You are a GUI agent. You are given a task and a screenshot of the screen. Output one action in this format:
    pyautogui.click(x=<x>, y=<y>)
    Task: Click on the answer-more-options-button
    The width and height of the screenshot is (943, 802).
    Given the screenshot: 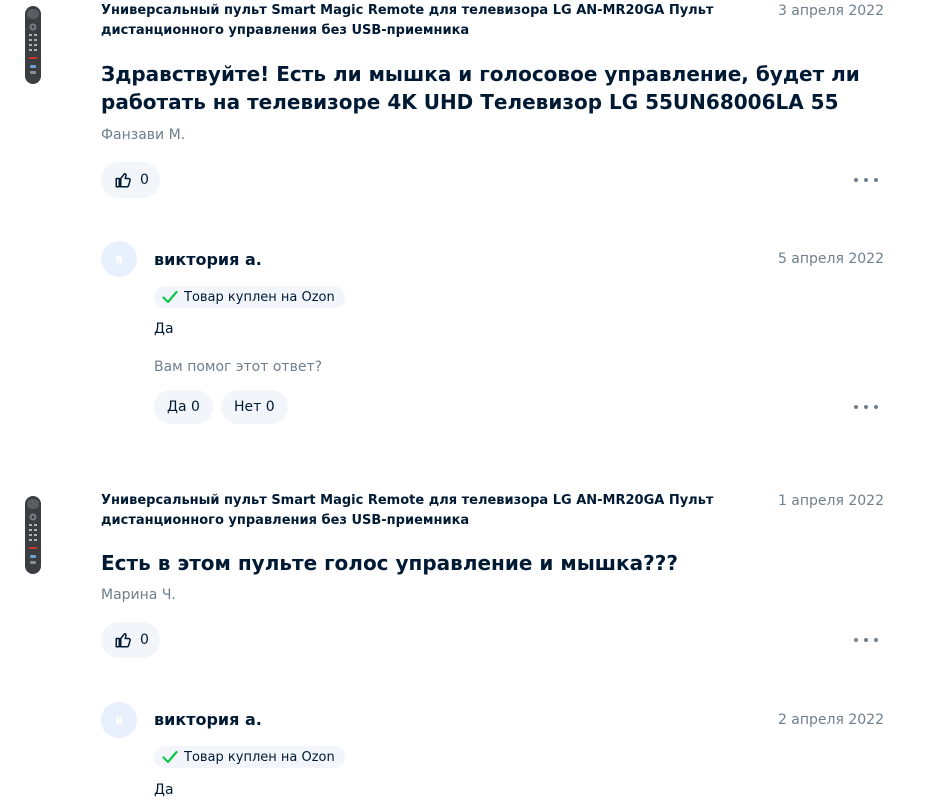 What is the action you would take?
    pyautogui.click(x=866, y=407)
    